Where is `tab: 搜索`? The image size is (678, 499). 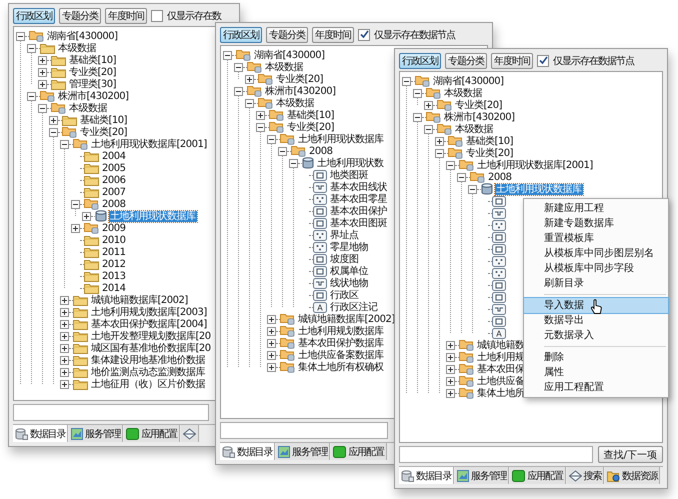 tab: 搜索 is located at coordinates (585, 475).